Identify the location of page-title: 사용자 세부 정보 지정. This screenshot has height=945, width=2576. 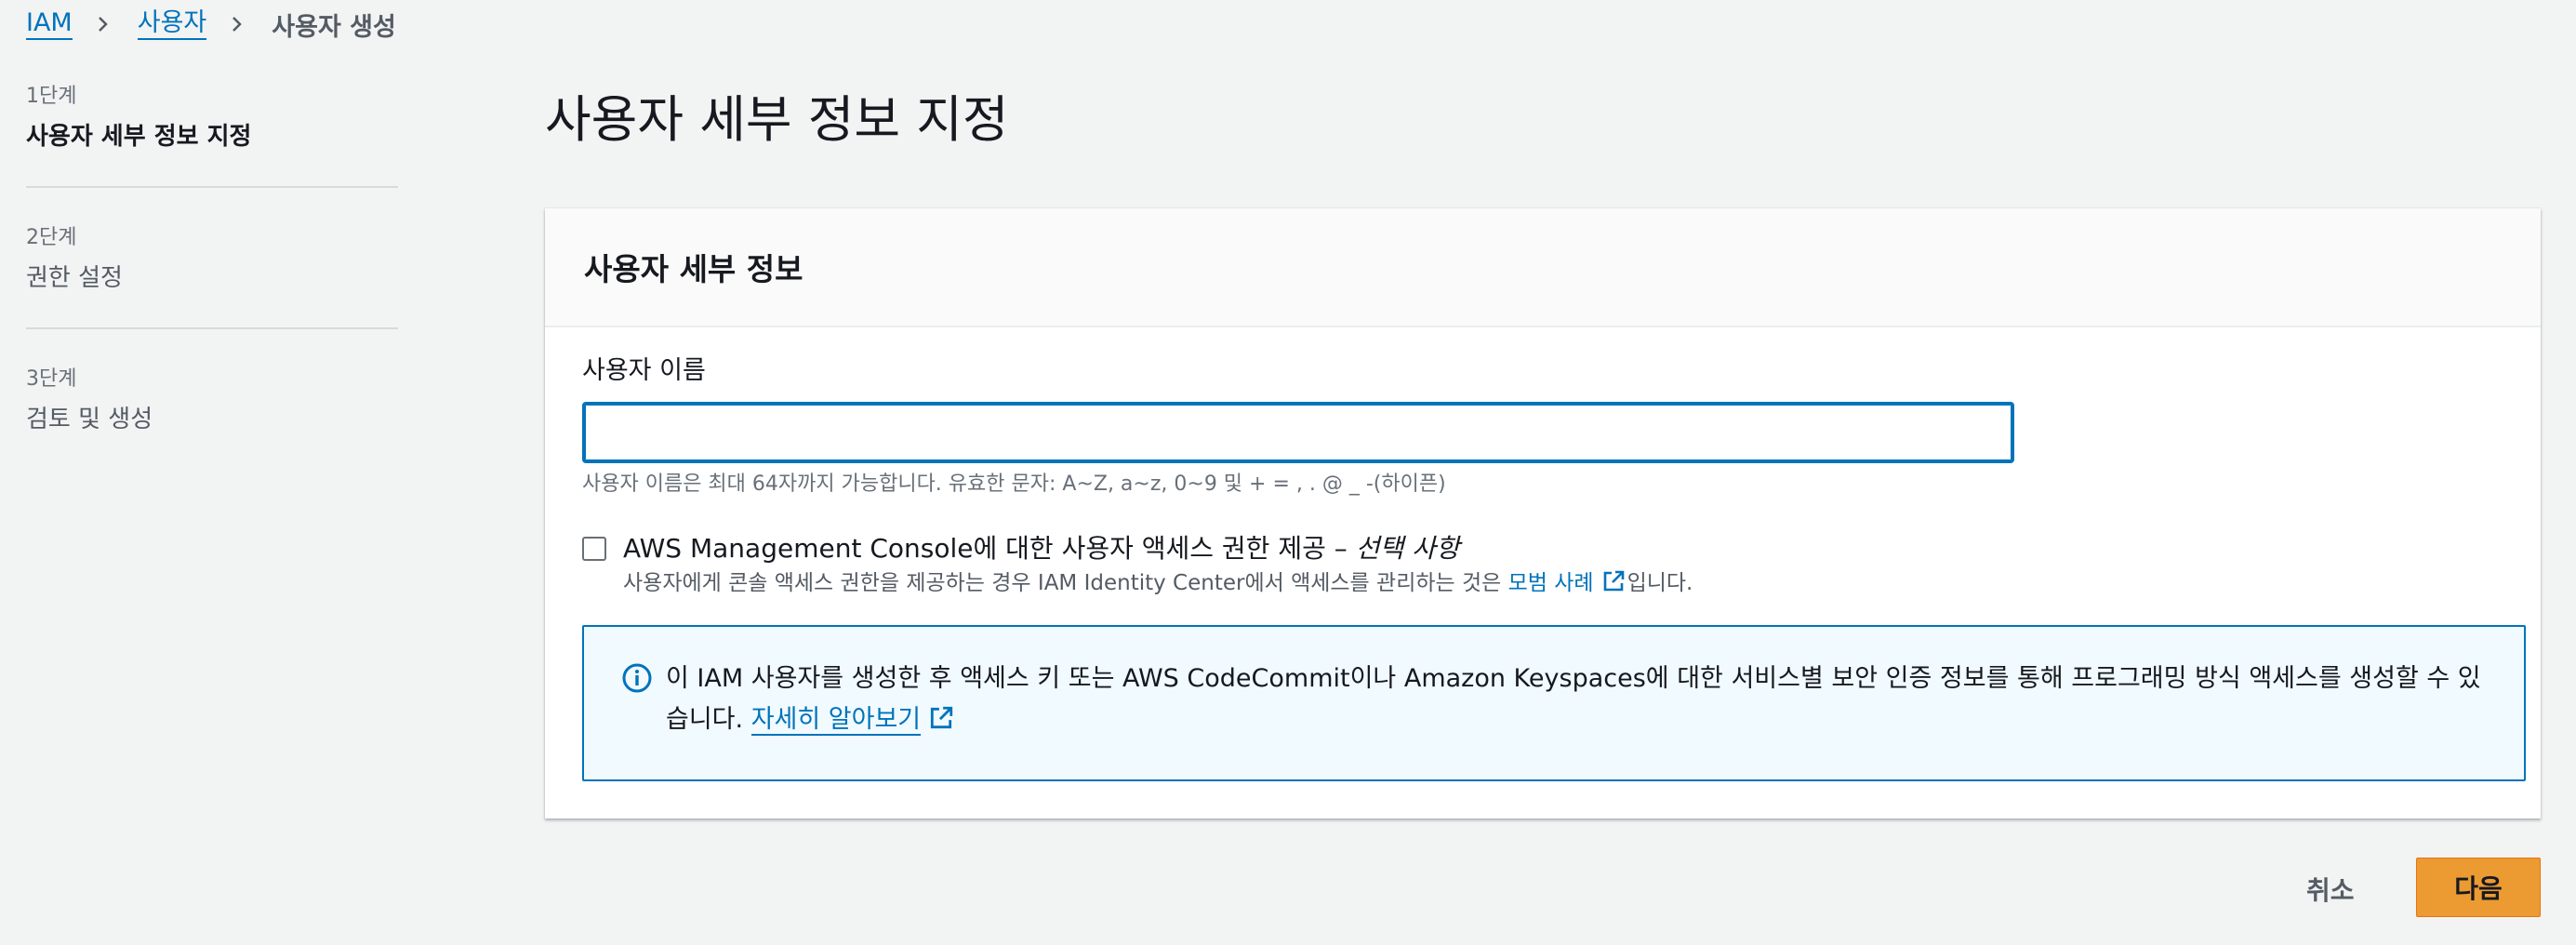
(777, 119).